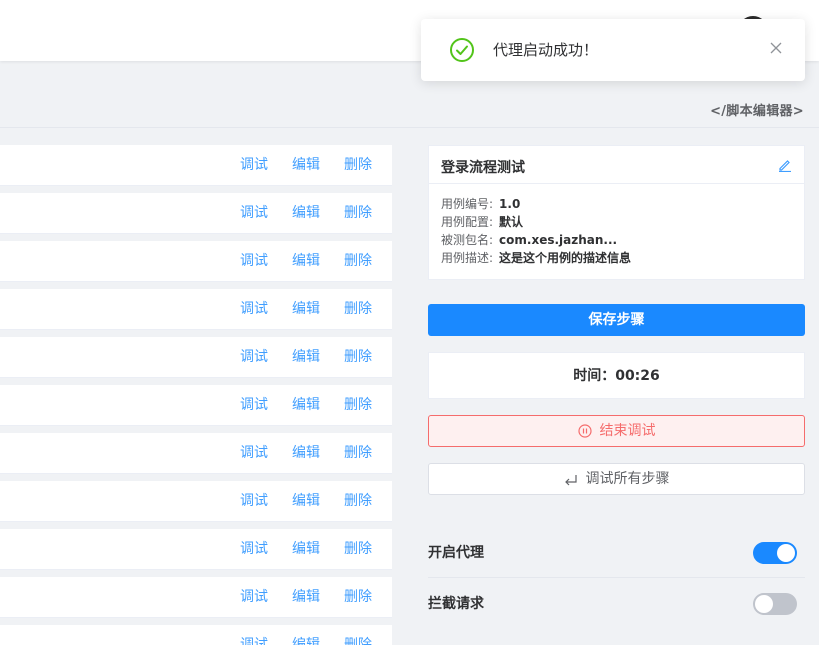 This screenshot has height=645, width=819. I want to click on stop-debug-button: 结束调试, so click(616, 431).